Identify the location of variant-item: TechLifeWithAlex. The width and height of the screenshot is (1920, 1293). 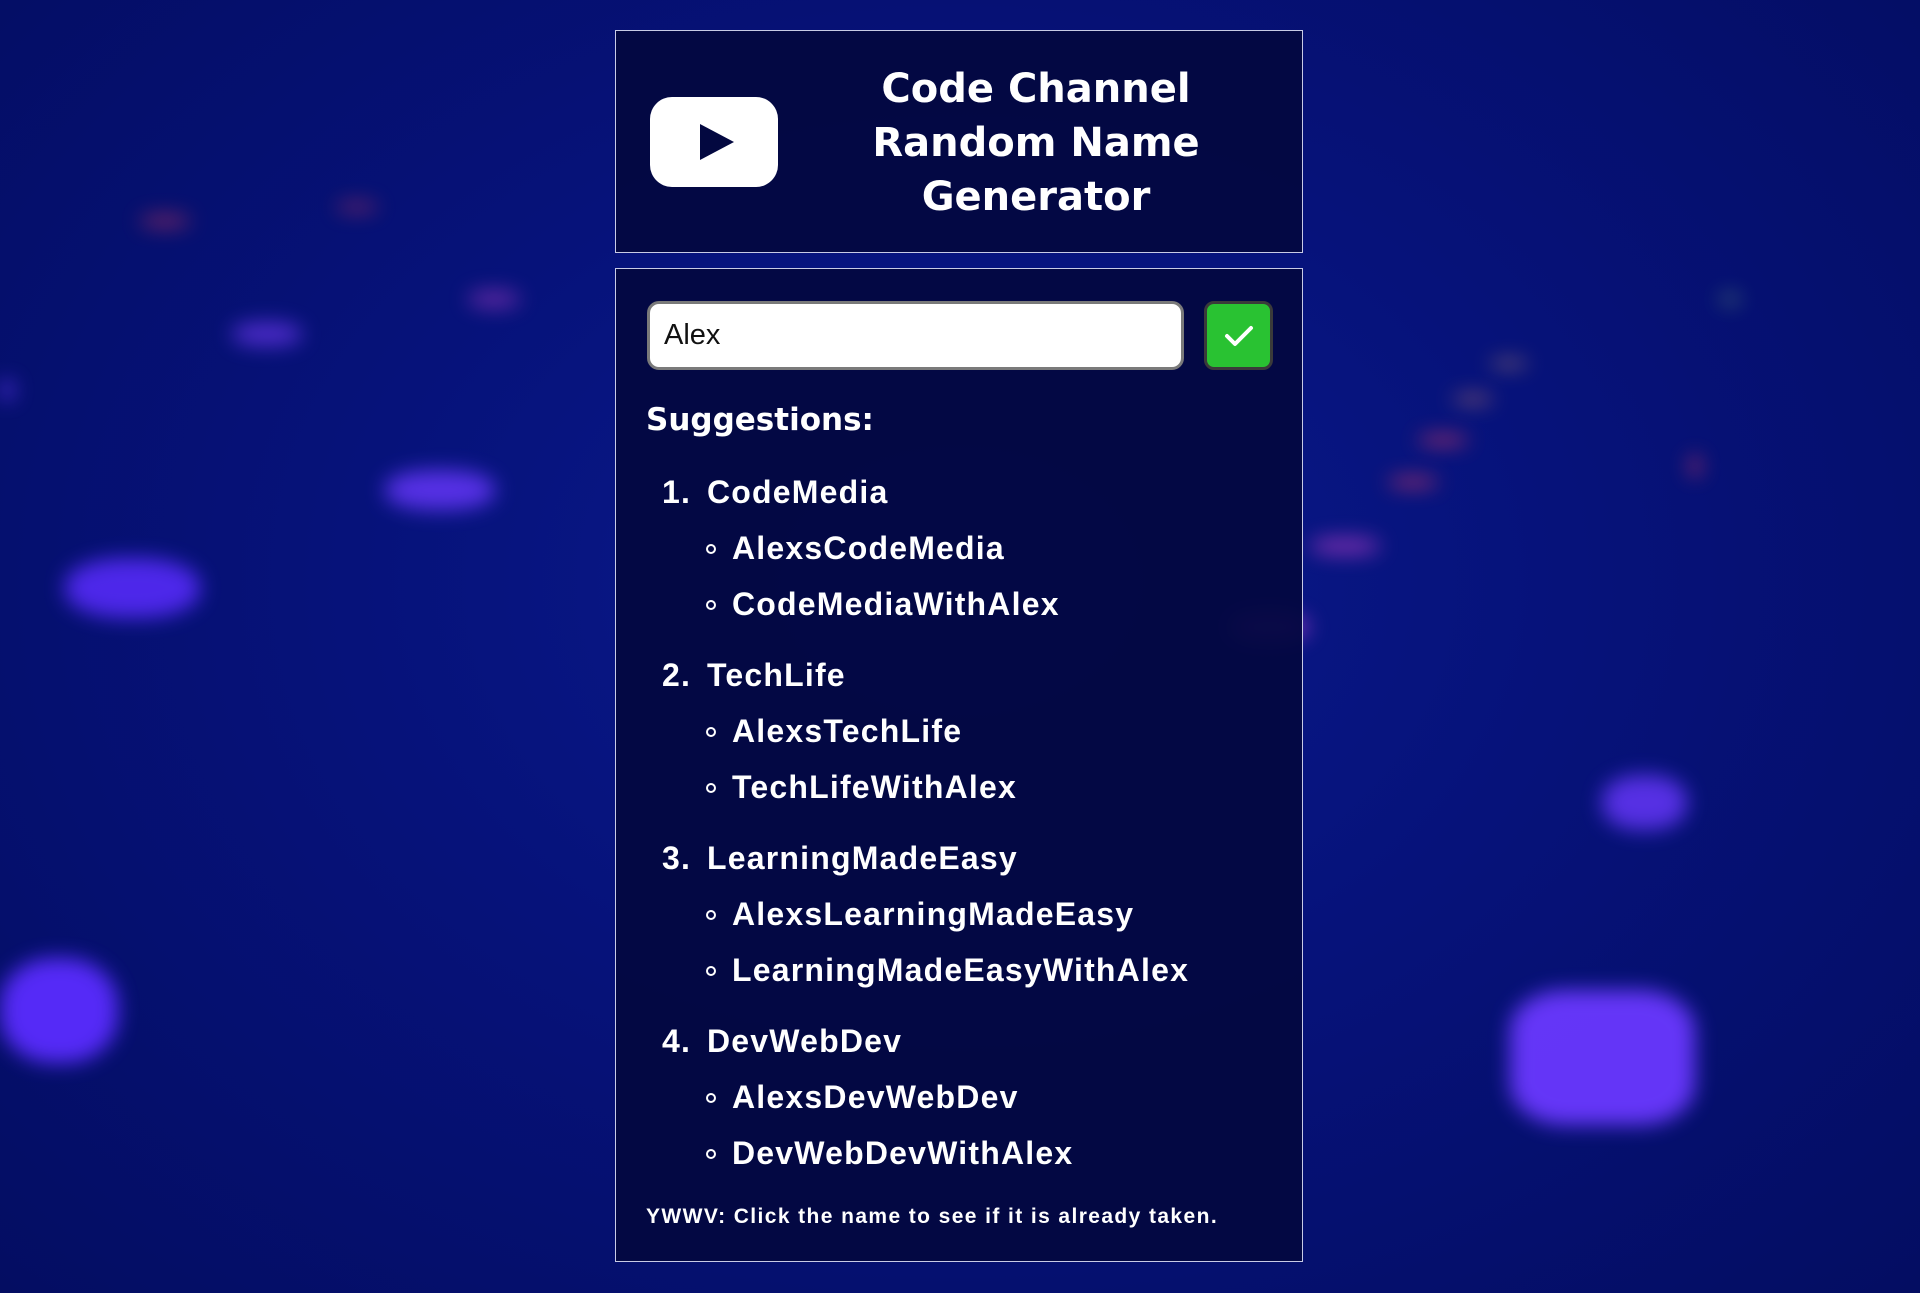
(947, 787).